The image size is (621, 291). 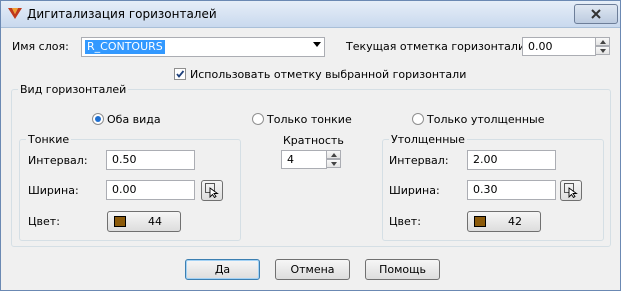 What do you see at coordinates (222, 269) in the screenshot?
I see `ok-button: Да` at bounding box center [222, 269].